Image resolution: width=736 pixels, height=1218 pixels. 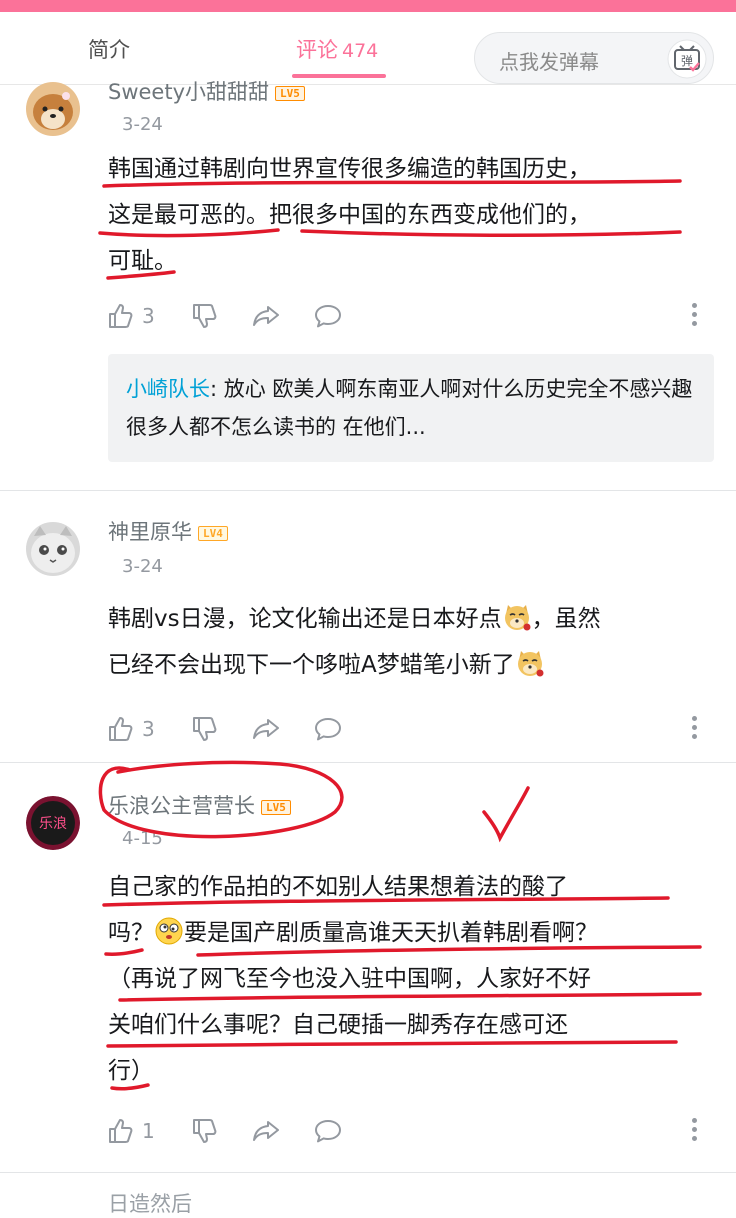 I want to click on username: Sweety小甜甜甜 LV5, so click(x=206, y=91).